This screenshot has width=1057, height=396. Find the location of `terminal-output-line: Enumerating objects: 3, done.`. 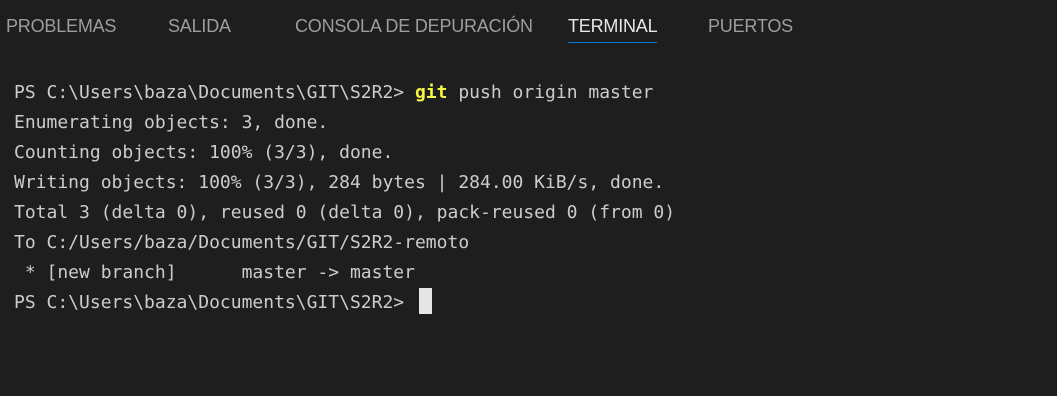

terminal-output-line: Enumerating objects: 3, done. is located at coordinates (171, 122).